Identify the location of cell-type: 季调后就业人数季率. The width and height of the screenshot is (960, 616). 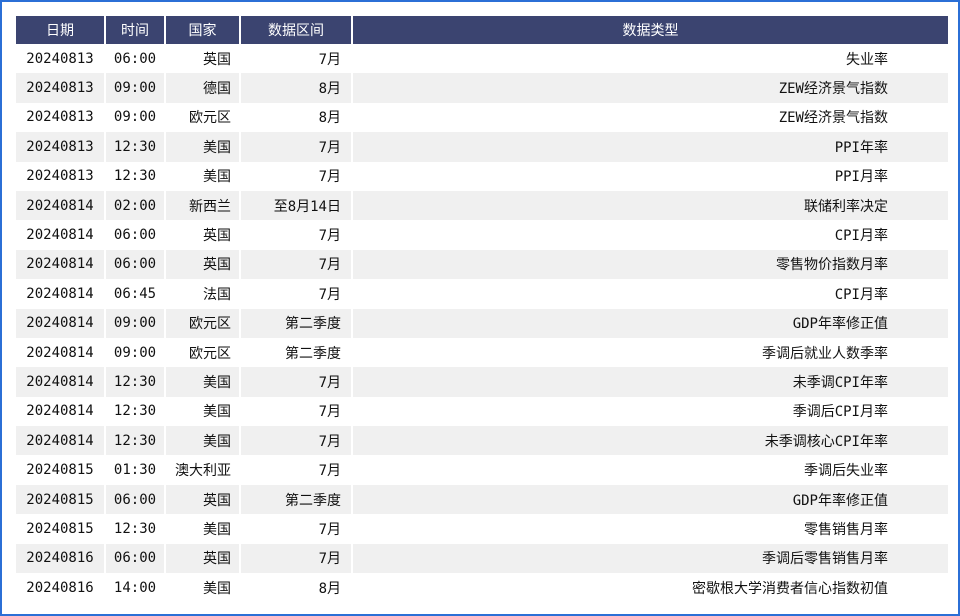
(650, 352).